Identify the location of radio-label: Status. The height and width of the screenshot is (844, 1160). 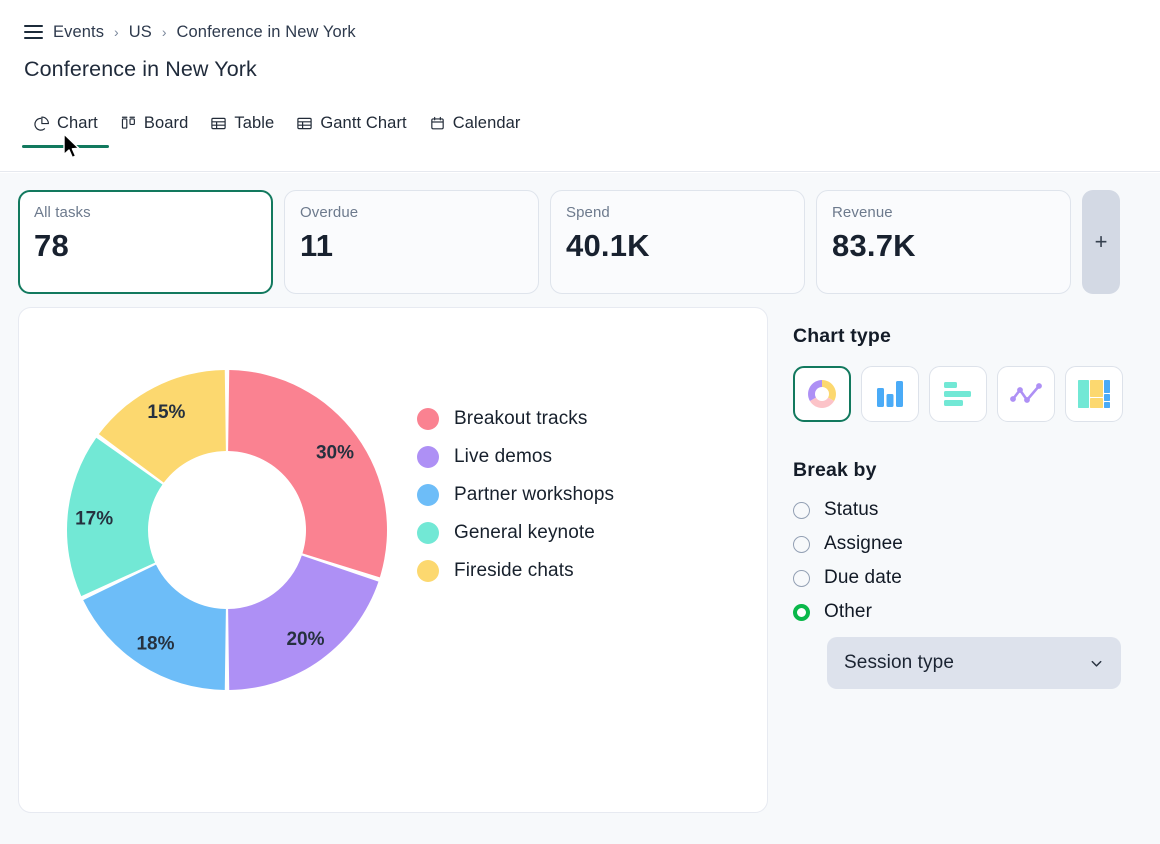
(851, 509).